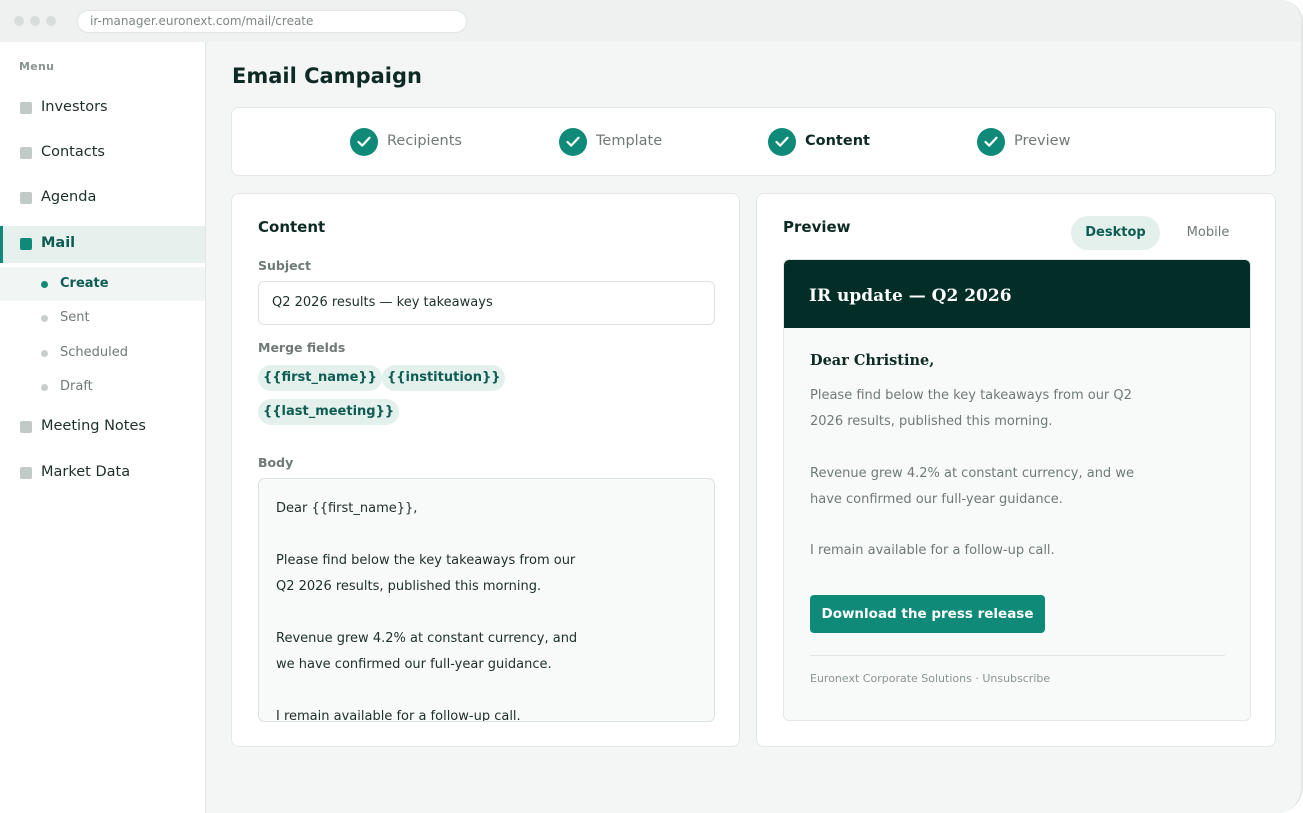 This screenshot has height=813, width=1303. What do you see at coordinates (302, 347) in the screenshot?
I see `merge-fields-label: Merge fields` at bounding box center [302, 347].